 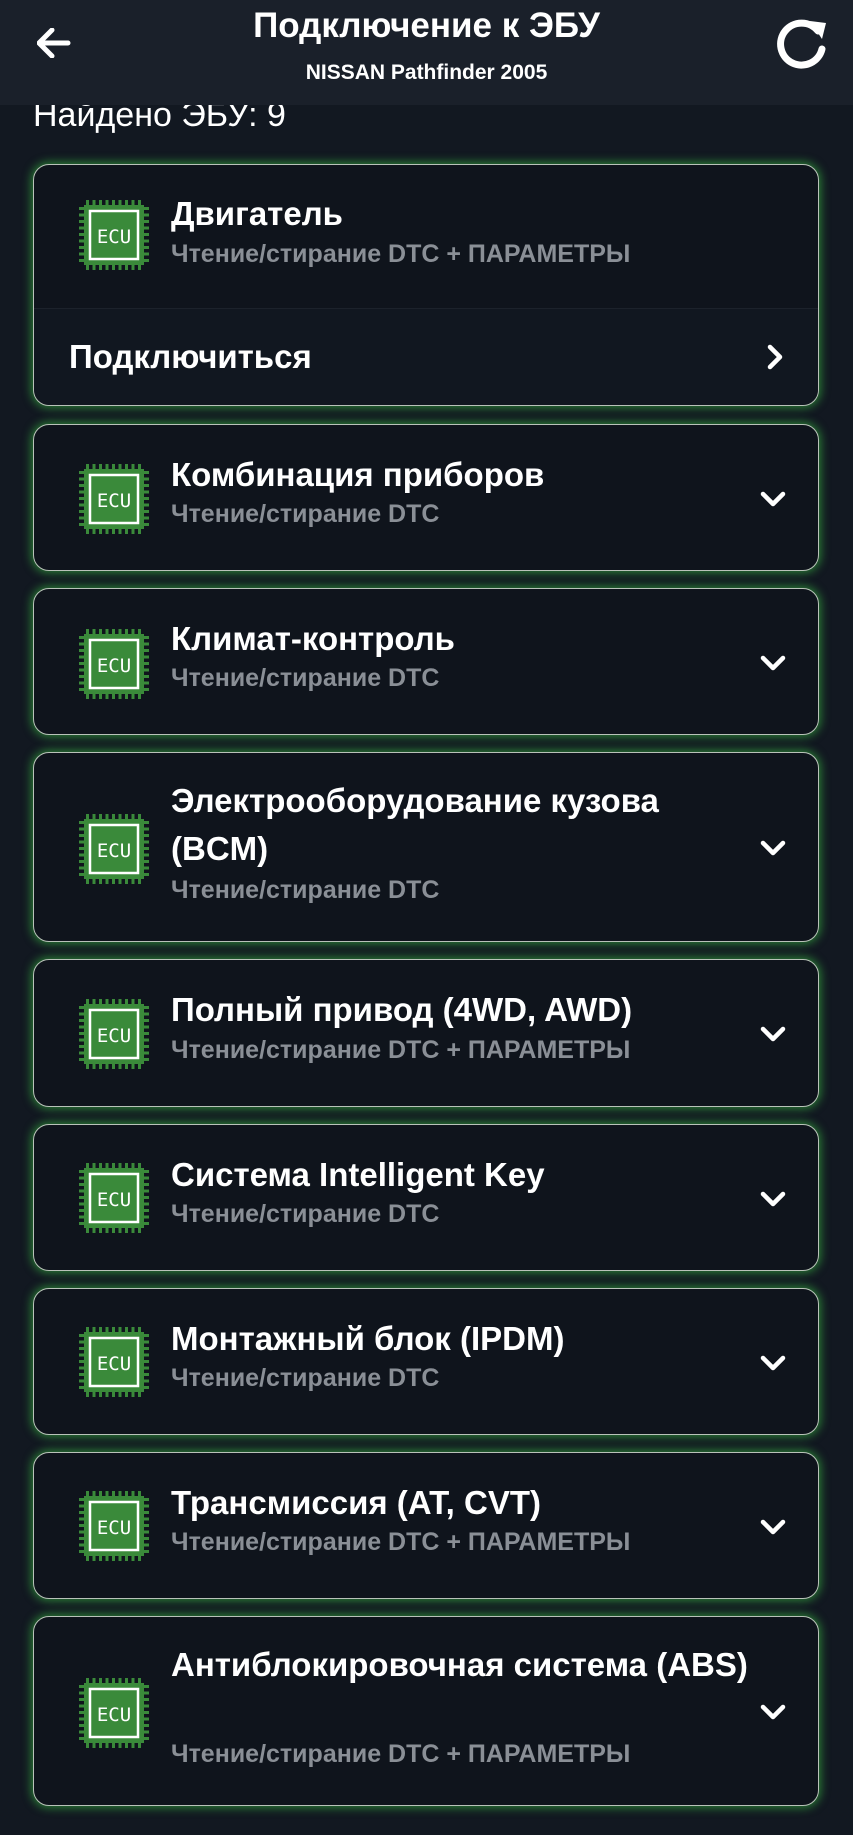 I want to click on refresh-icon, so click(x=801, y=44).